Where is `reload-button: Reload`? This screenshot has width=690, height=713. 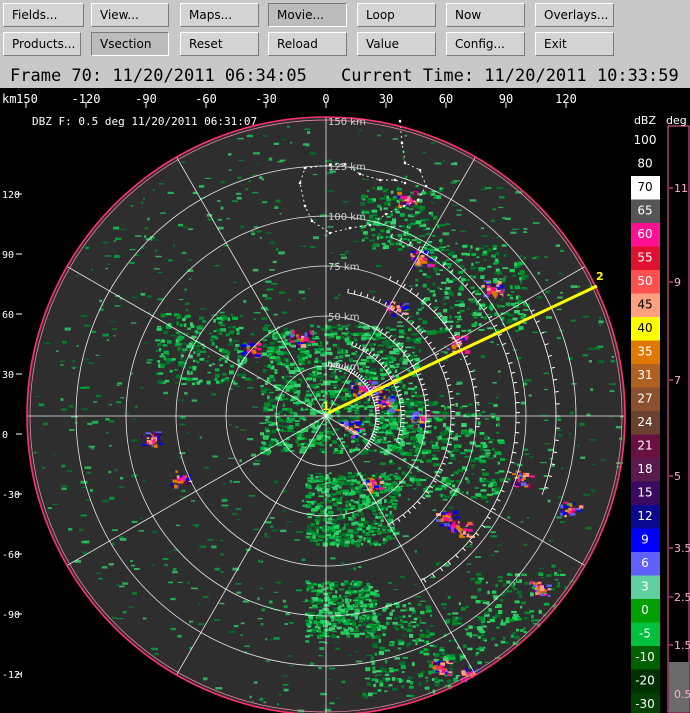
reload-button: Reload is located at coordinates (307, 44).